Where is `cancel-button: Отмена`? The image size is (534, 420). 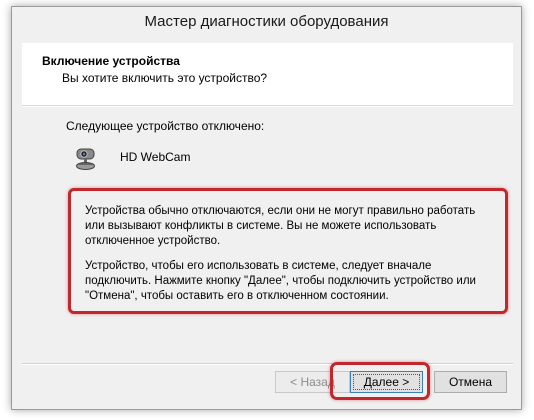 cancel-button: Отмена is located at coordinates (470, 382).